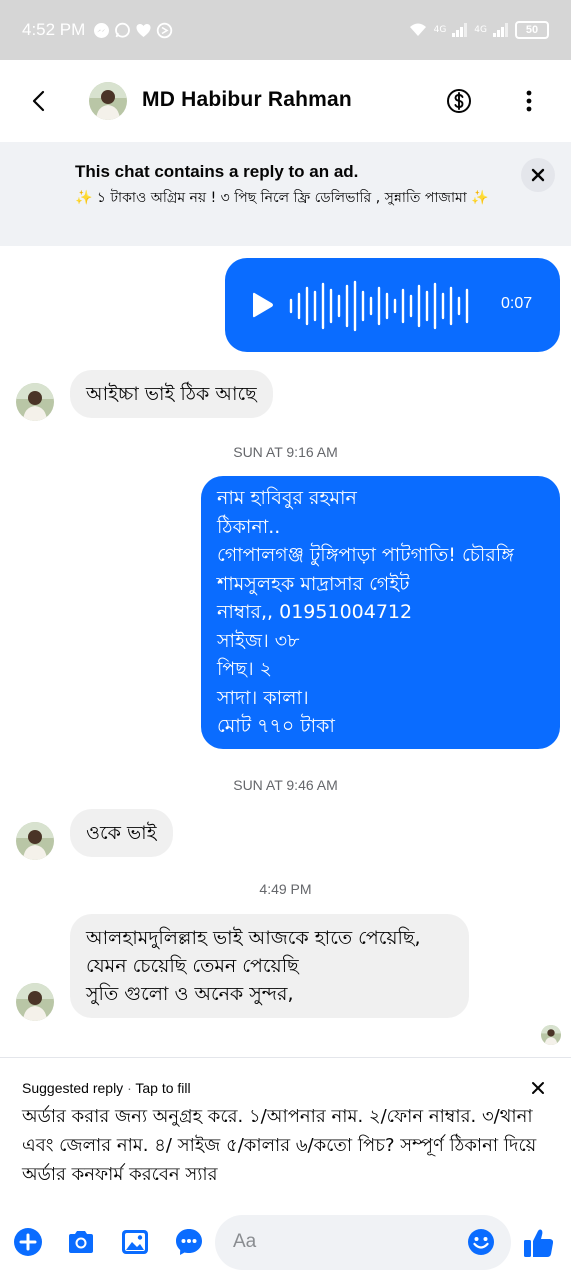 The image size is (571, 1280). What do you see at coordinates (122, 30) in the screenshot?
I see `whatsapp-icon` at bounding box center [122, 30].